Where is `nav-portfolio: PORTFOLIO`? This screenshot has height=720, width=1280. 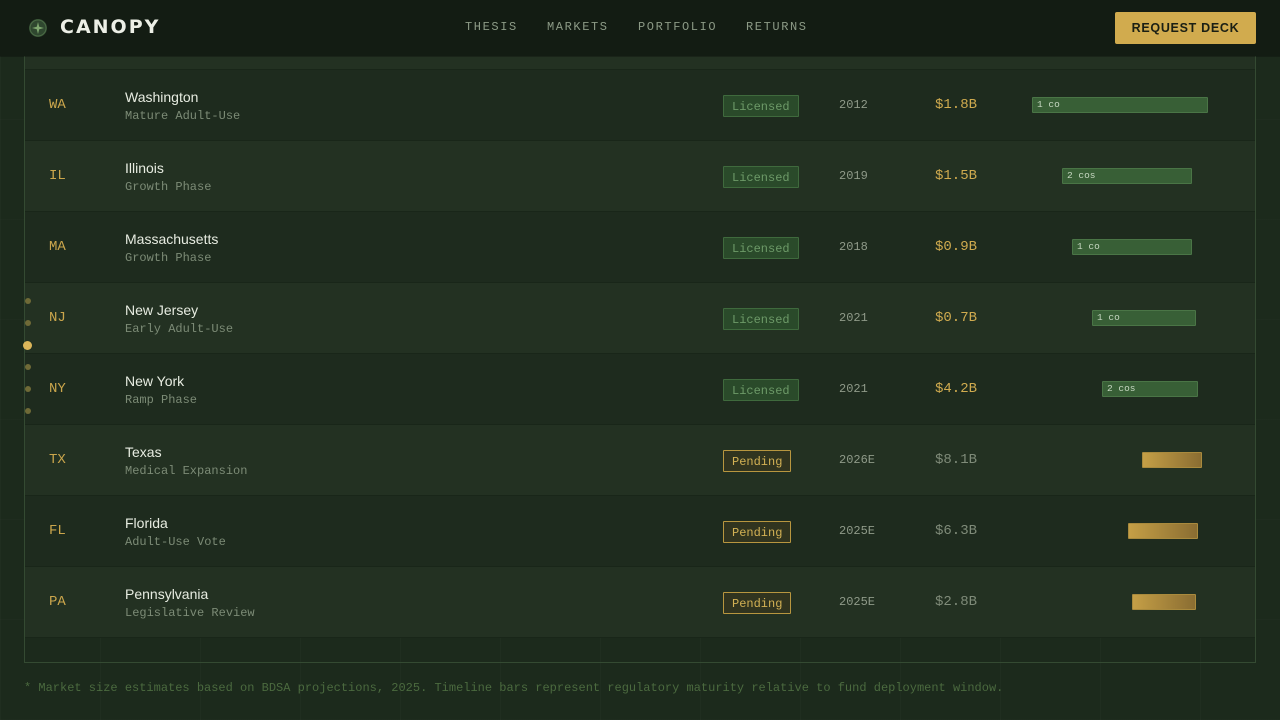
nav-portfolio: PORTFOLIO is located at coordinates (677, 27).